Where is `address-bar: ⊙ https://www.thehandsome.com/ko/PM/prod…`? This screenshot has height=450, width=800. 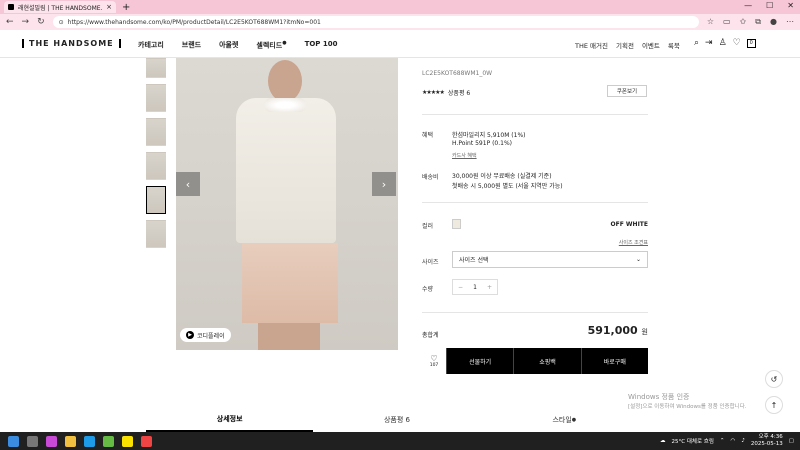 address-bar: ⊙ https://www.thehandsome.com/ko/PM/prod… is located at coordinates (375, 22).